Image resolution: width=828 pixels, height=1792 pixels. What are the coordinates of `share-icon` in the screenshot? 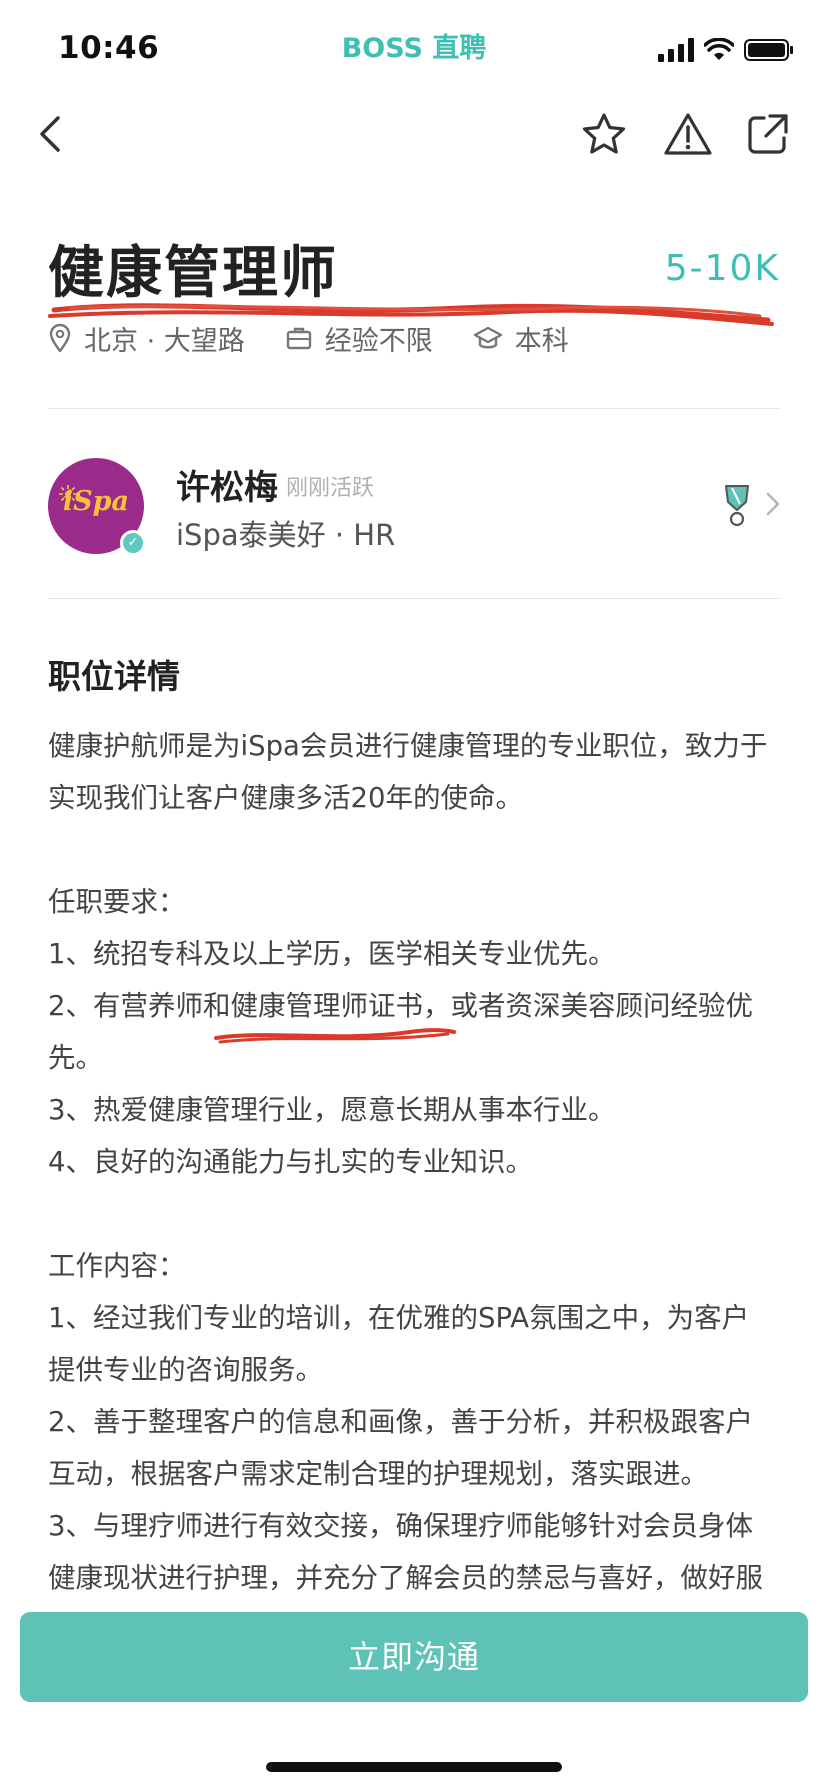 It's located at (768, 134).